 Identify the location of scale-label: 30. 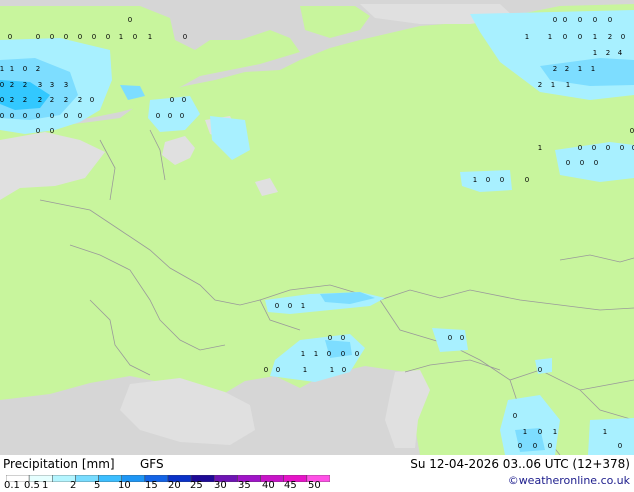
(220, 485).